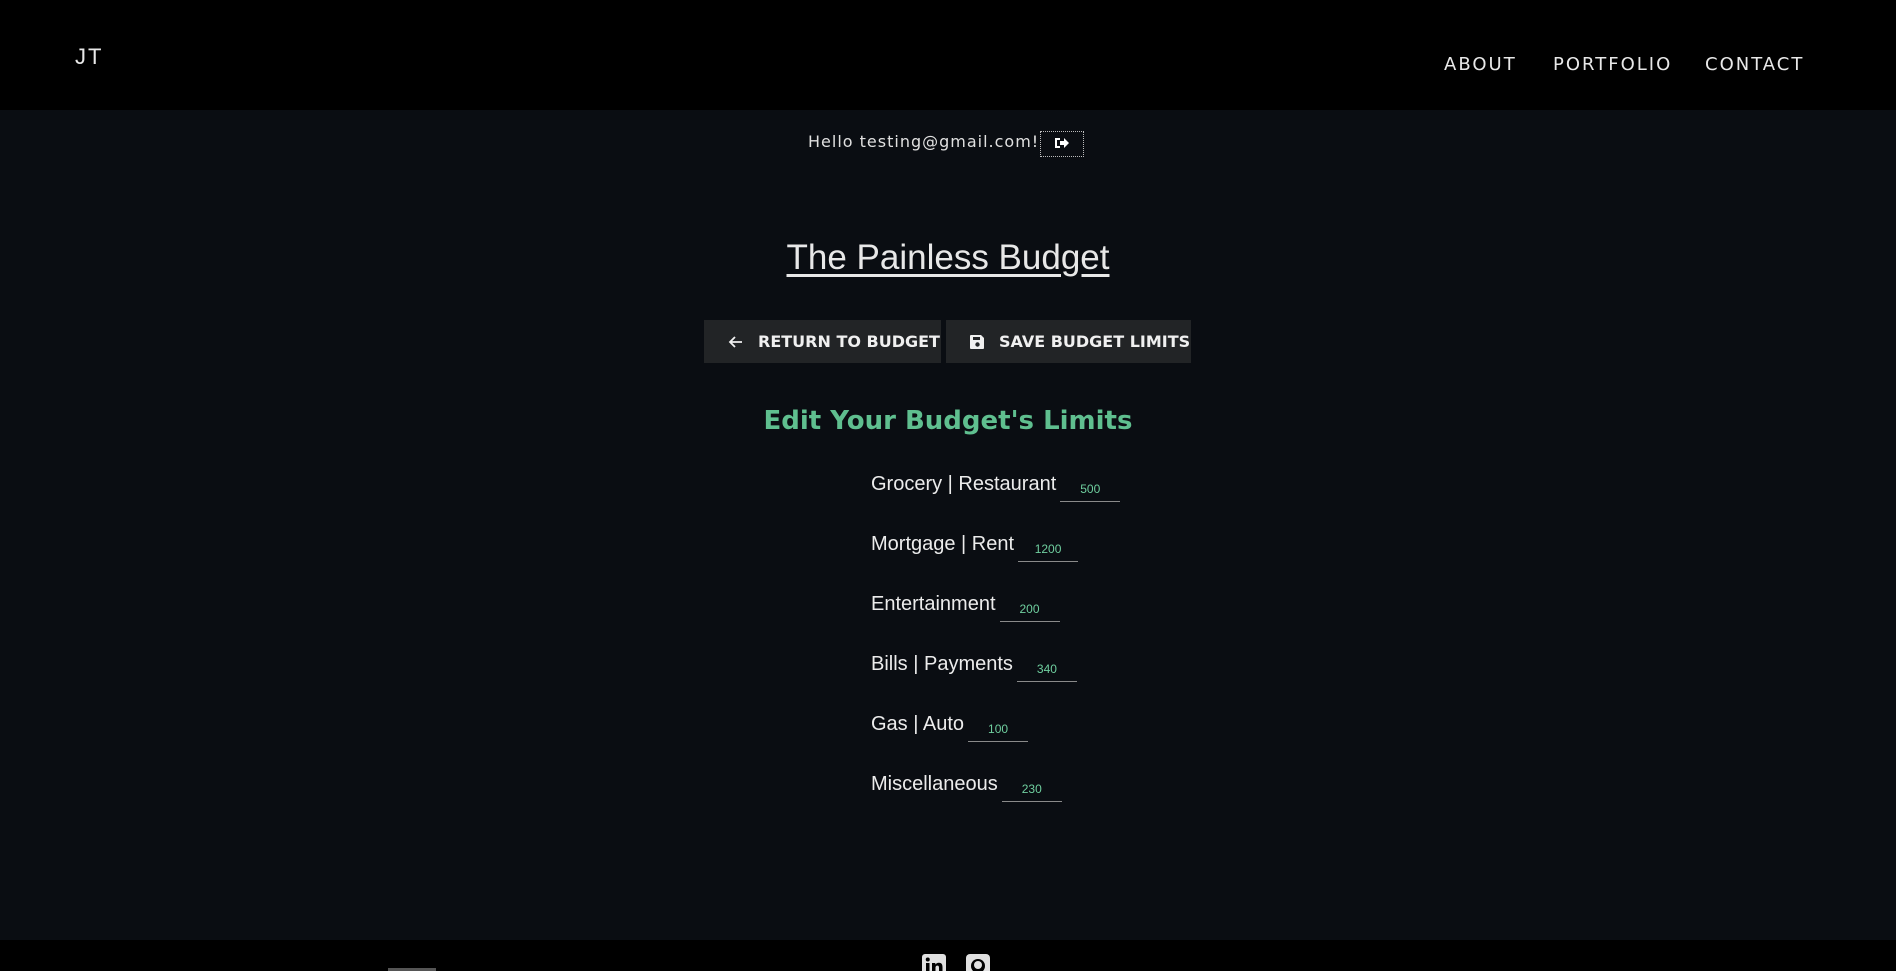  I want to click on limit-row-mortgage: Mortgage | Rent 1200, so click(975, 546).